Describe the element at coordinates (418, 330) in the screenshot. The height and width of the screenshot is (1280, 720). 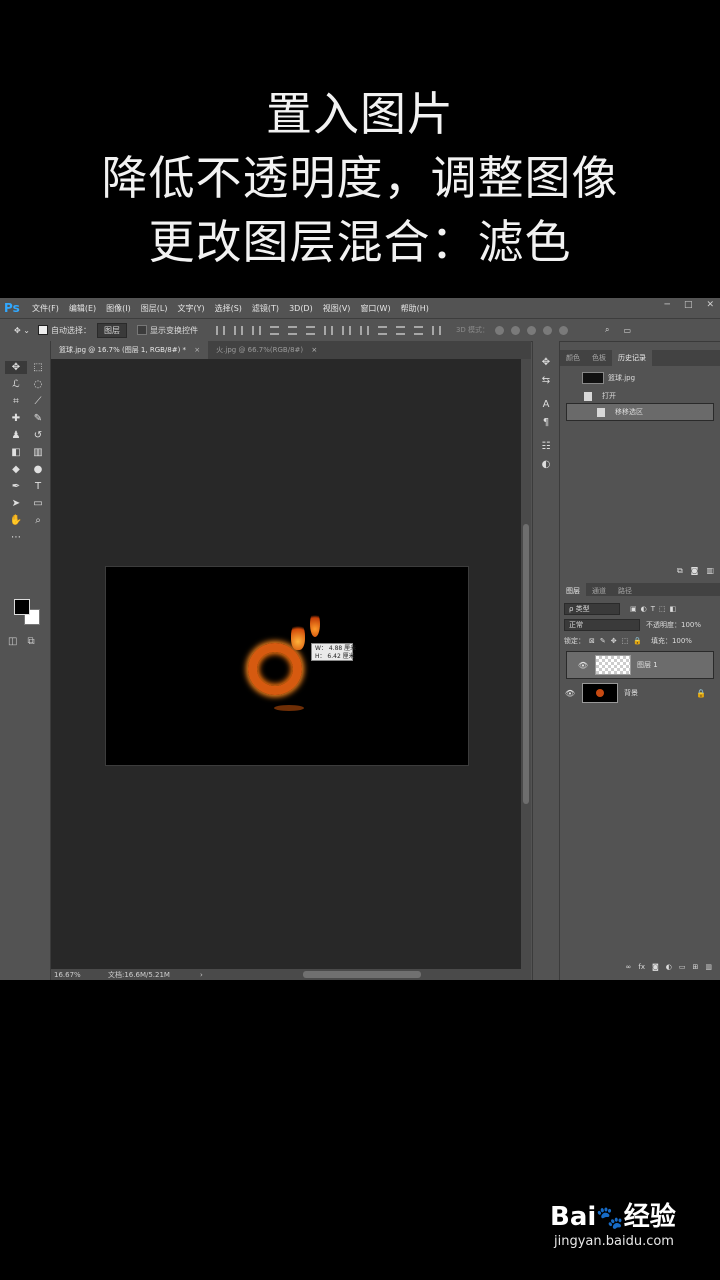
I see `distribute-right-icon` at that location.